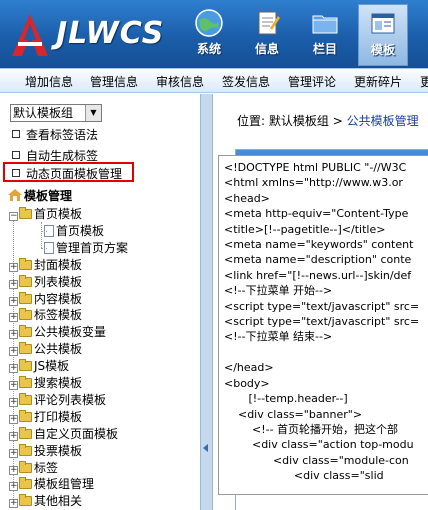  Describe the element at coordinates (45, 315) in the screenshot. I see `tree-item: + 标签模板` at that location.